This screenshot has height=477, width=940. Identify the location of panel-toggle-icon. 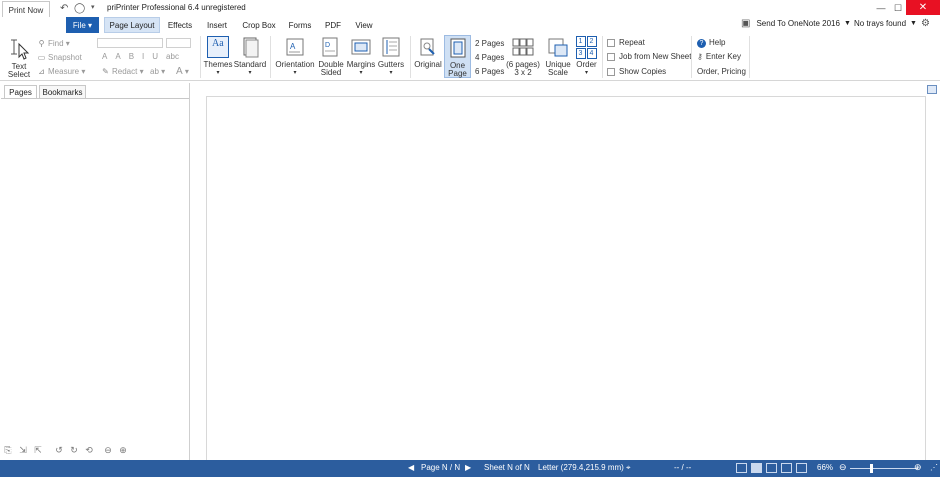
(932, 89).